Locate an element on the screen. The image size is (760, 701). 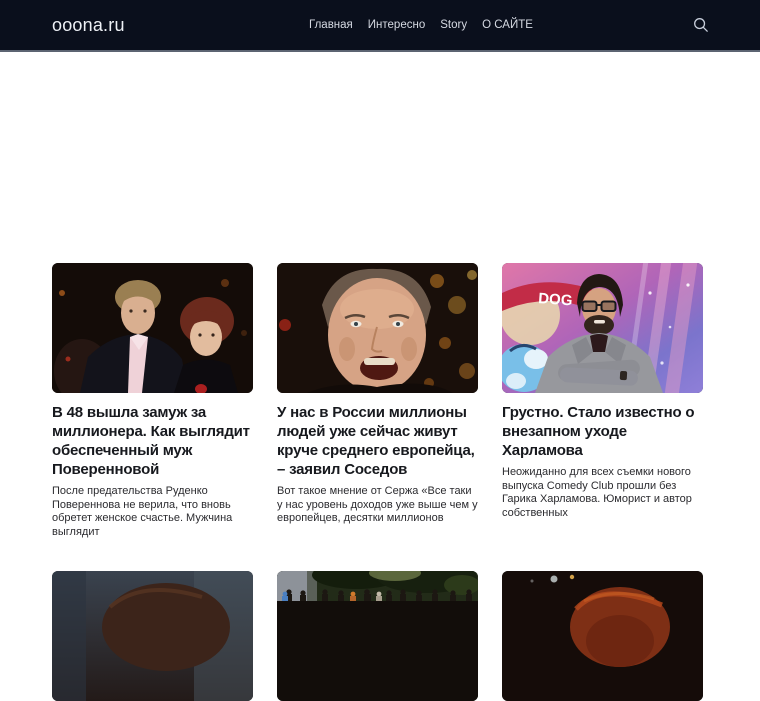
article-image-comedian: DOG is located at coordinates (602, 328).